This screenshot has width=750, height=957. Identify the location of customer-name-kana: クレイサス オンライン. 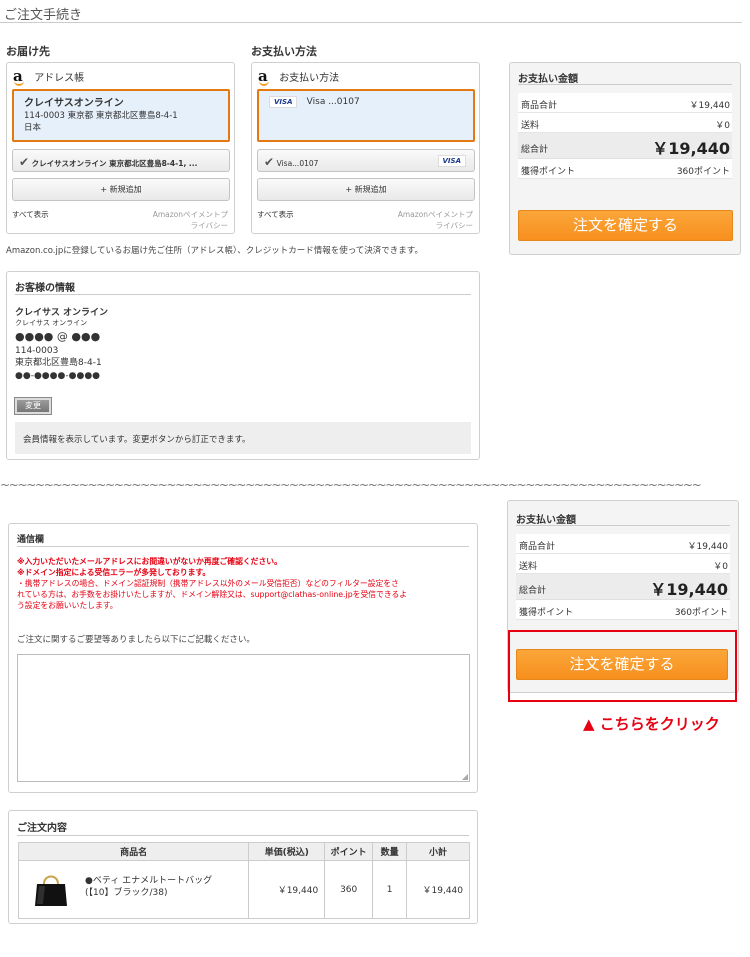
(51, 323).